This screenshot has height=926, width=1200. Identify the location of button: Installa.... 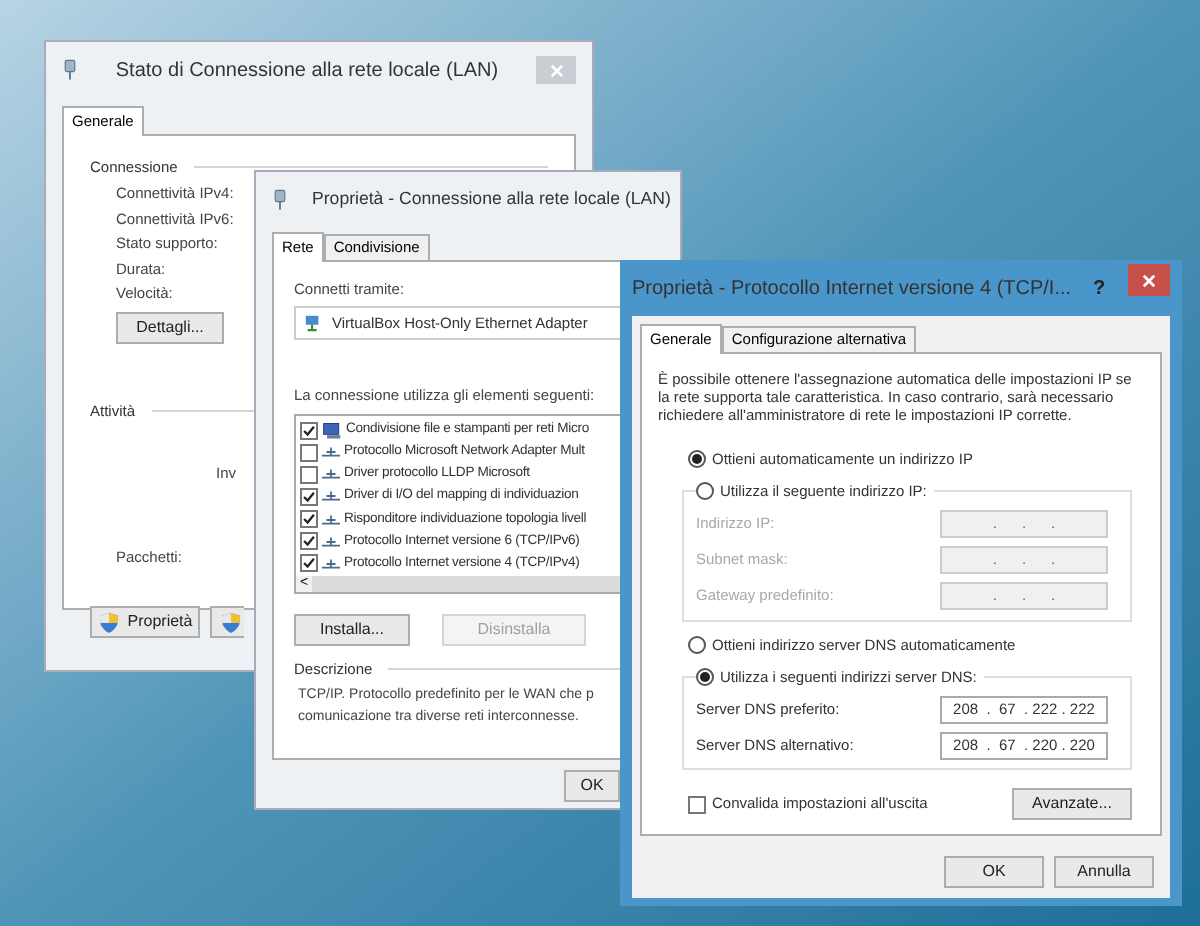
(352, 629).